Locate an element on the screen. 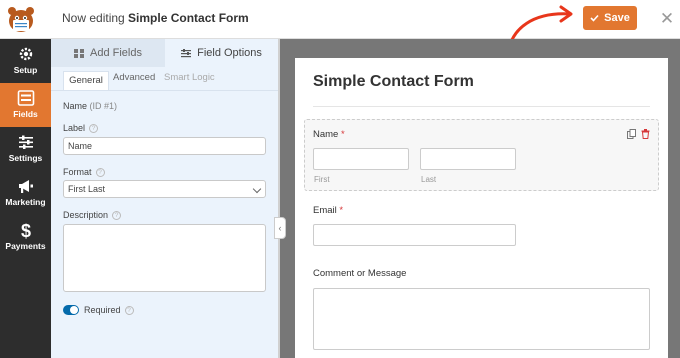  field-heading: Name (ID #1) is located at coordinates (90, 106).